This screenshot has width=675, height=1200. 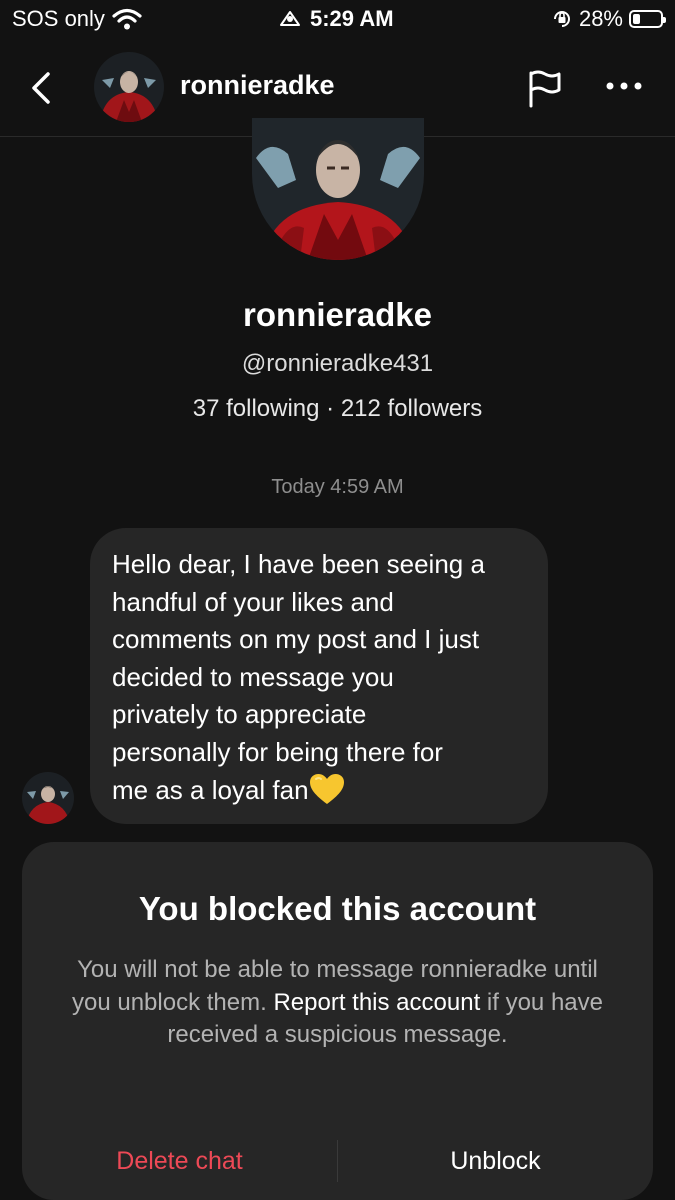 What do you see at coordinates (647, 19) in the screenshot?
I see `battery-icon` at bounding box center [647, 19].